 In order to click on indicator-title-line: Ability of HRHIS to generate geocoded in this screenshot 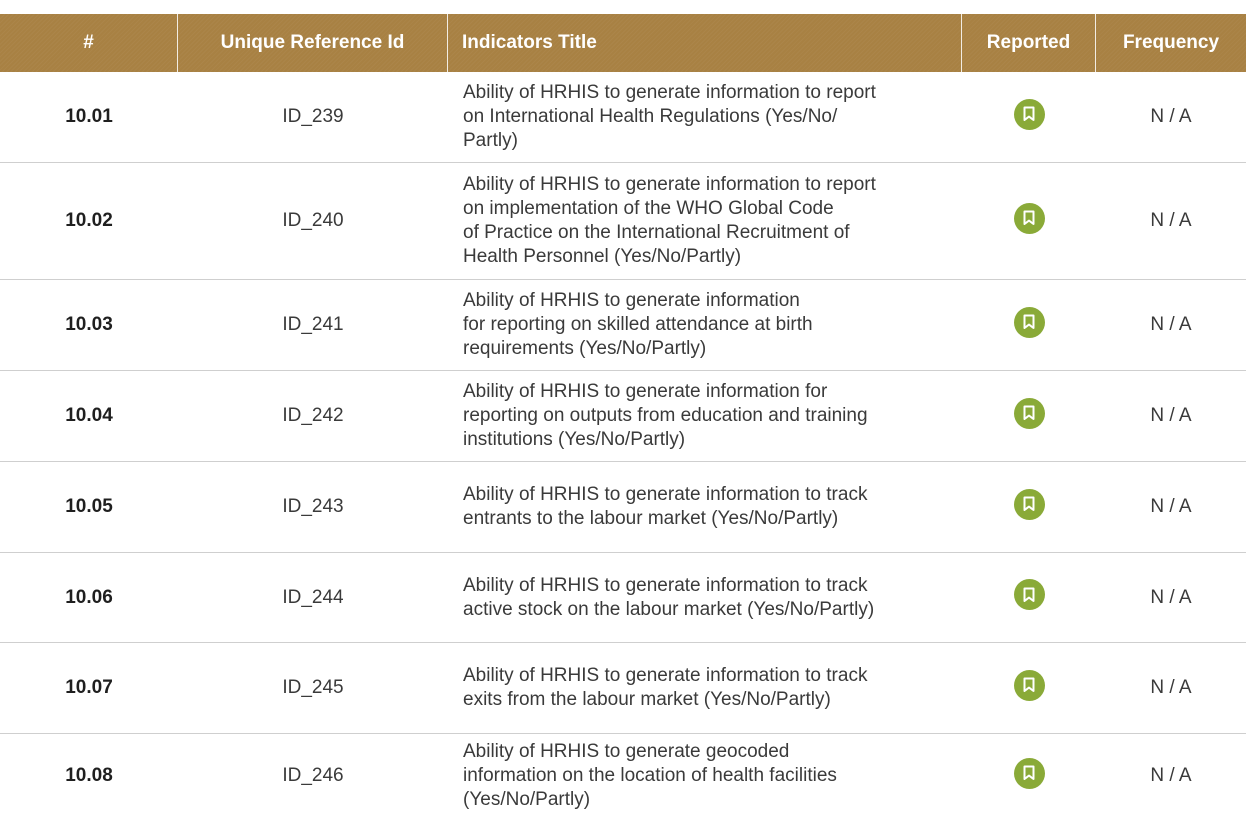, I will do `click(626, 751)`.